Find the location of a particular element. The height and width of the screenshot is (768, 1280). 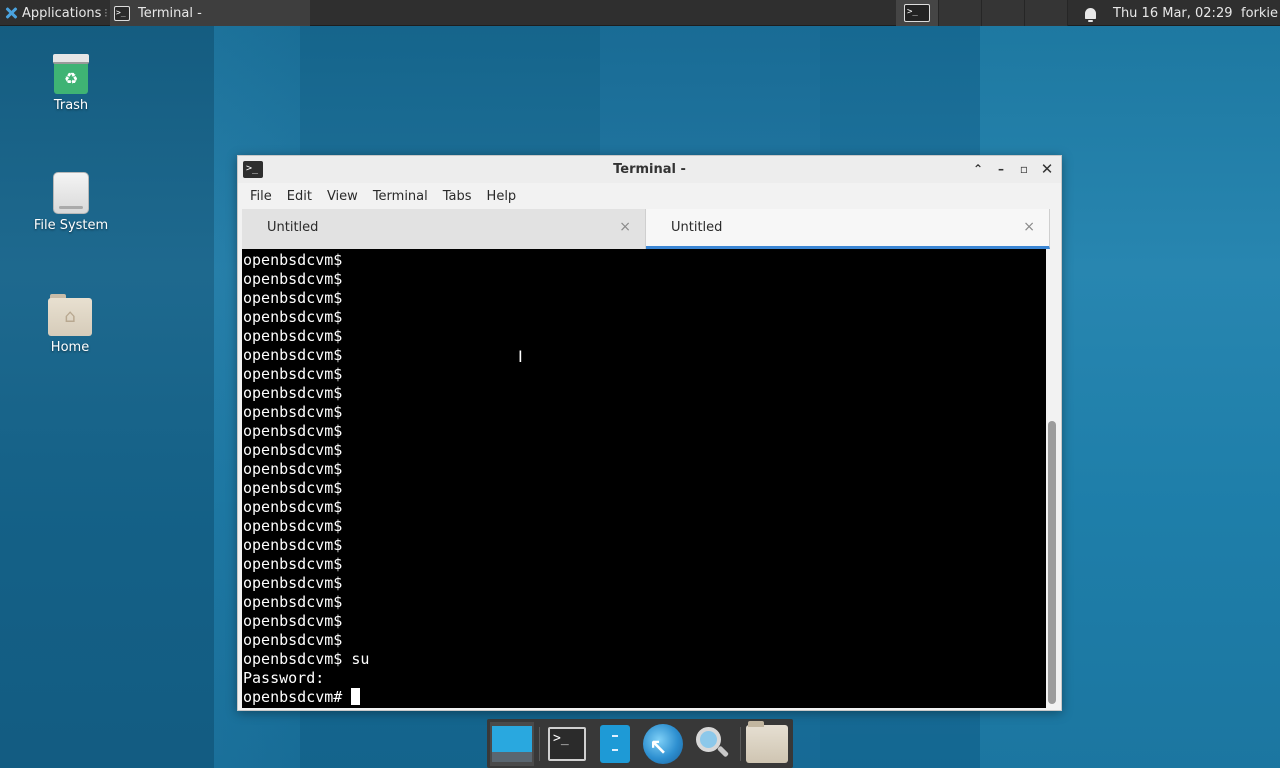

xfce-logo-icon is located at coordinates (11, 13).